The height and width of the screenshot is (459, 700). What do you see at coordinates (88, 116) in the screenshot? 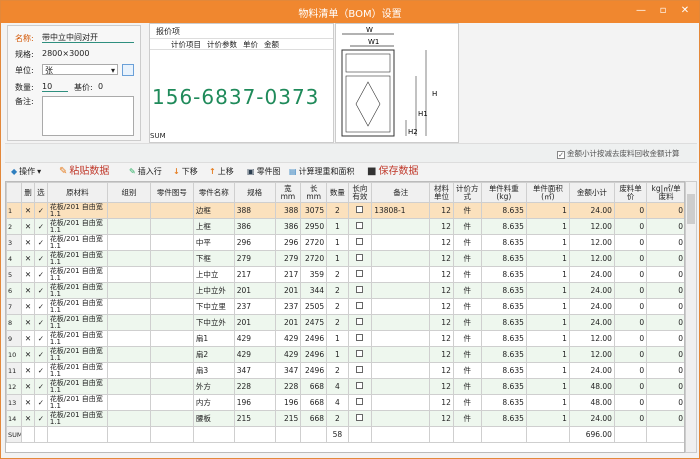
I see `note-textarea` at bounding box center [88, 116].